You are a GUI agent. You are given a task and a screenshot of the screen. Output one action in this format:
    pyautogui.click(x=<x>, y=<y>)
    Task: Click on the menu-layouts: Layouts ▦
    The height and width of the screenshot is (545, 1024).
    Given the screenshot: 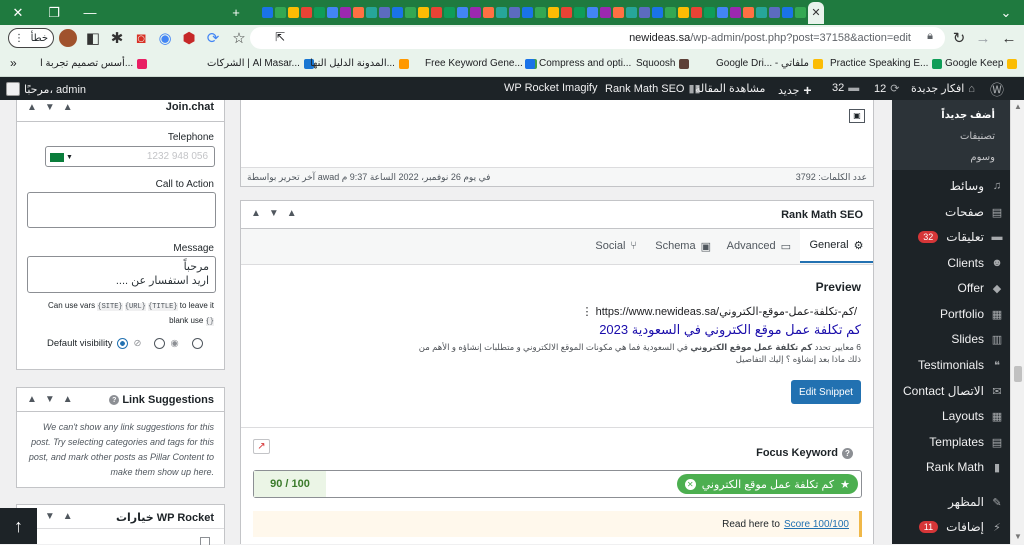 What is the action you would take?
    pyautogui.click(x=973, y=416)
    